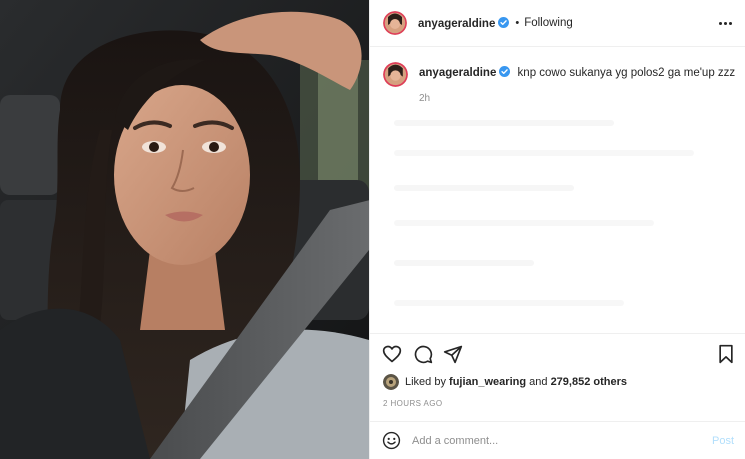 This screenshot has height=459, width=745. Describe the element at coordinates (392, 354) in the screenshot. I see `heart-icon` at that location.